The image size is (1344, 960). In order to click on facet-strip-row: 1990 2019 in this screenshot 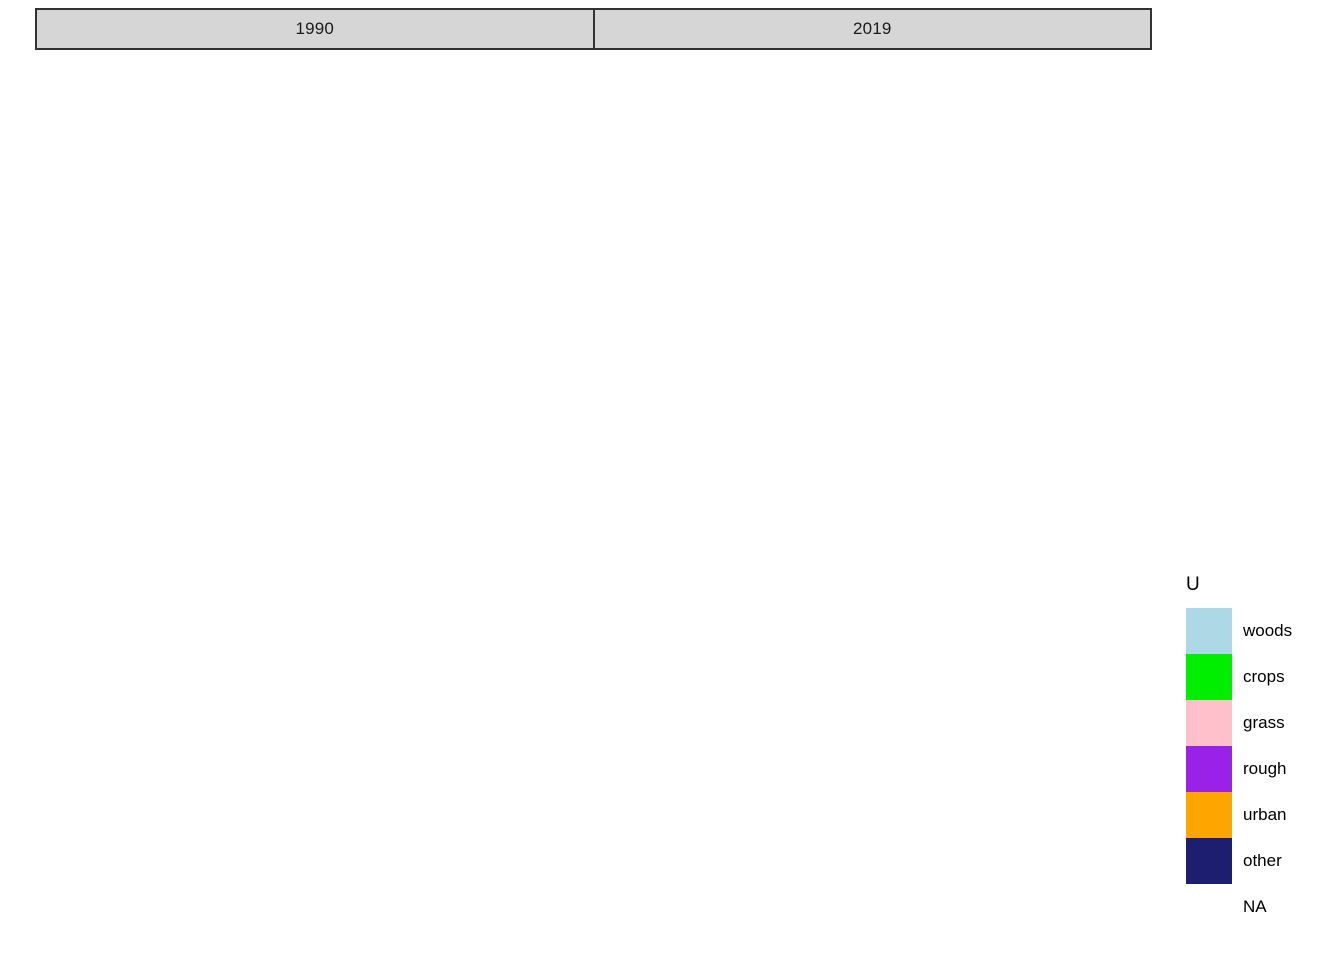, I will do `click(593, 29)`.